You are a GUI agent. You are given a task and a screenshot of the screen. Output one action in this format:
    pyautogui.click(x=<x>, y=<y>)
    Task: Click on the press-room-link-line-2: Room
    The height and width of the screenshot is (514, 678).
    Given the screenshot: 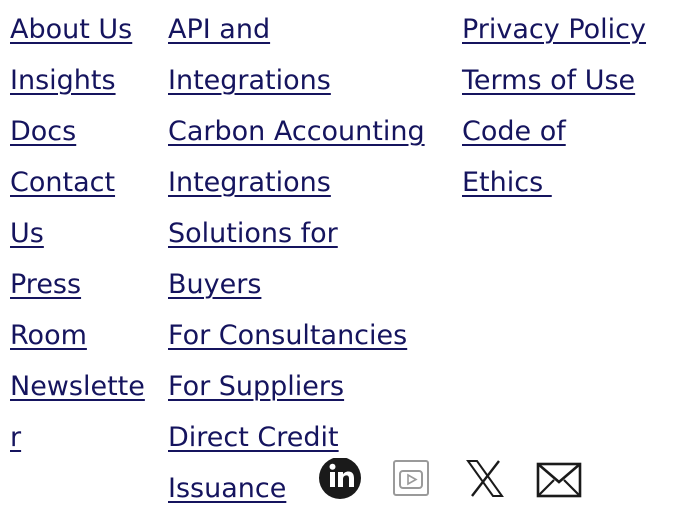 What is the action you would take?
    pyautogui.click(x=85, y=335)
    